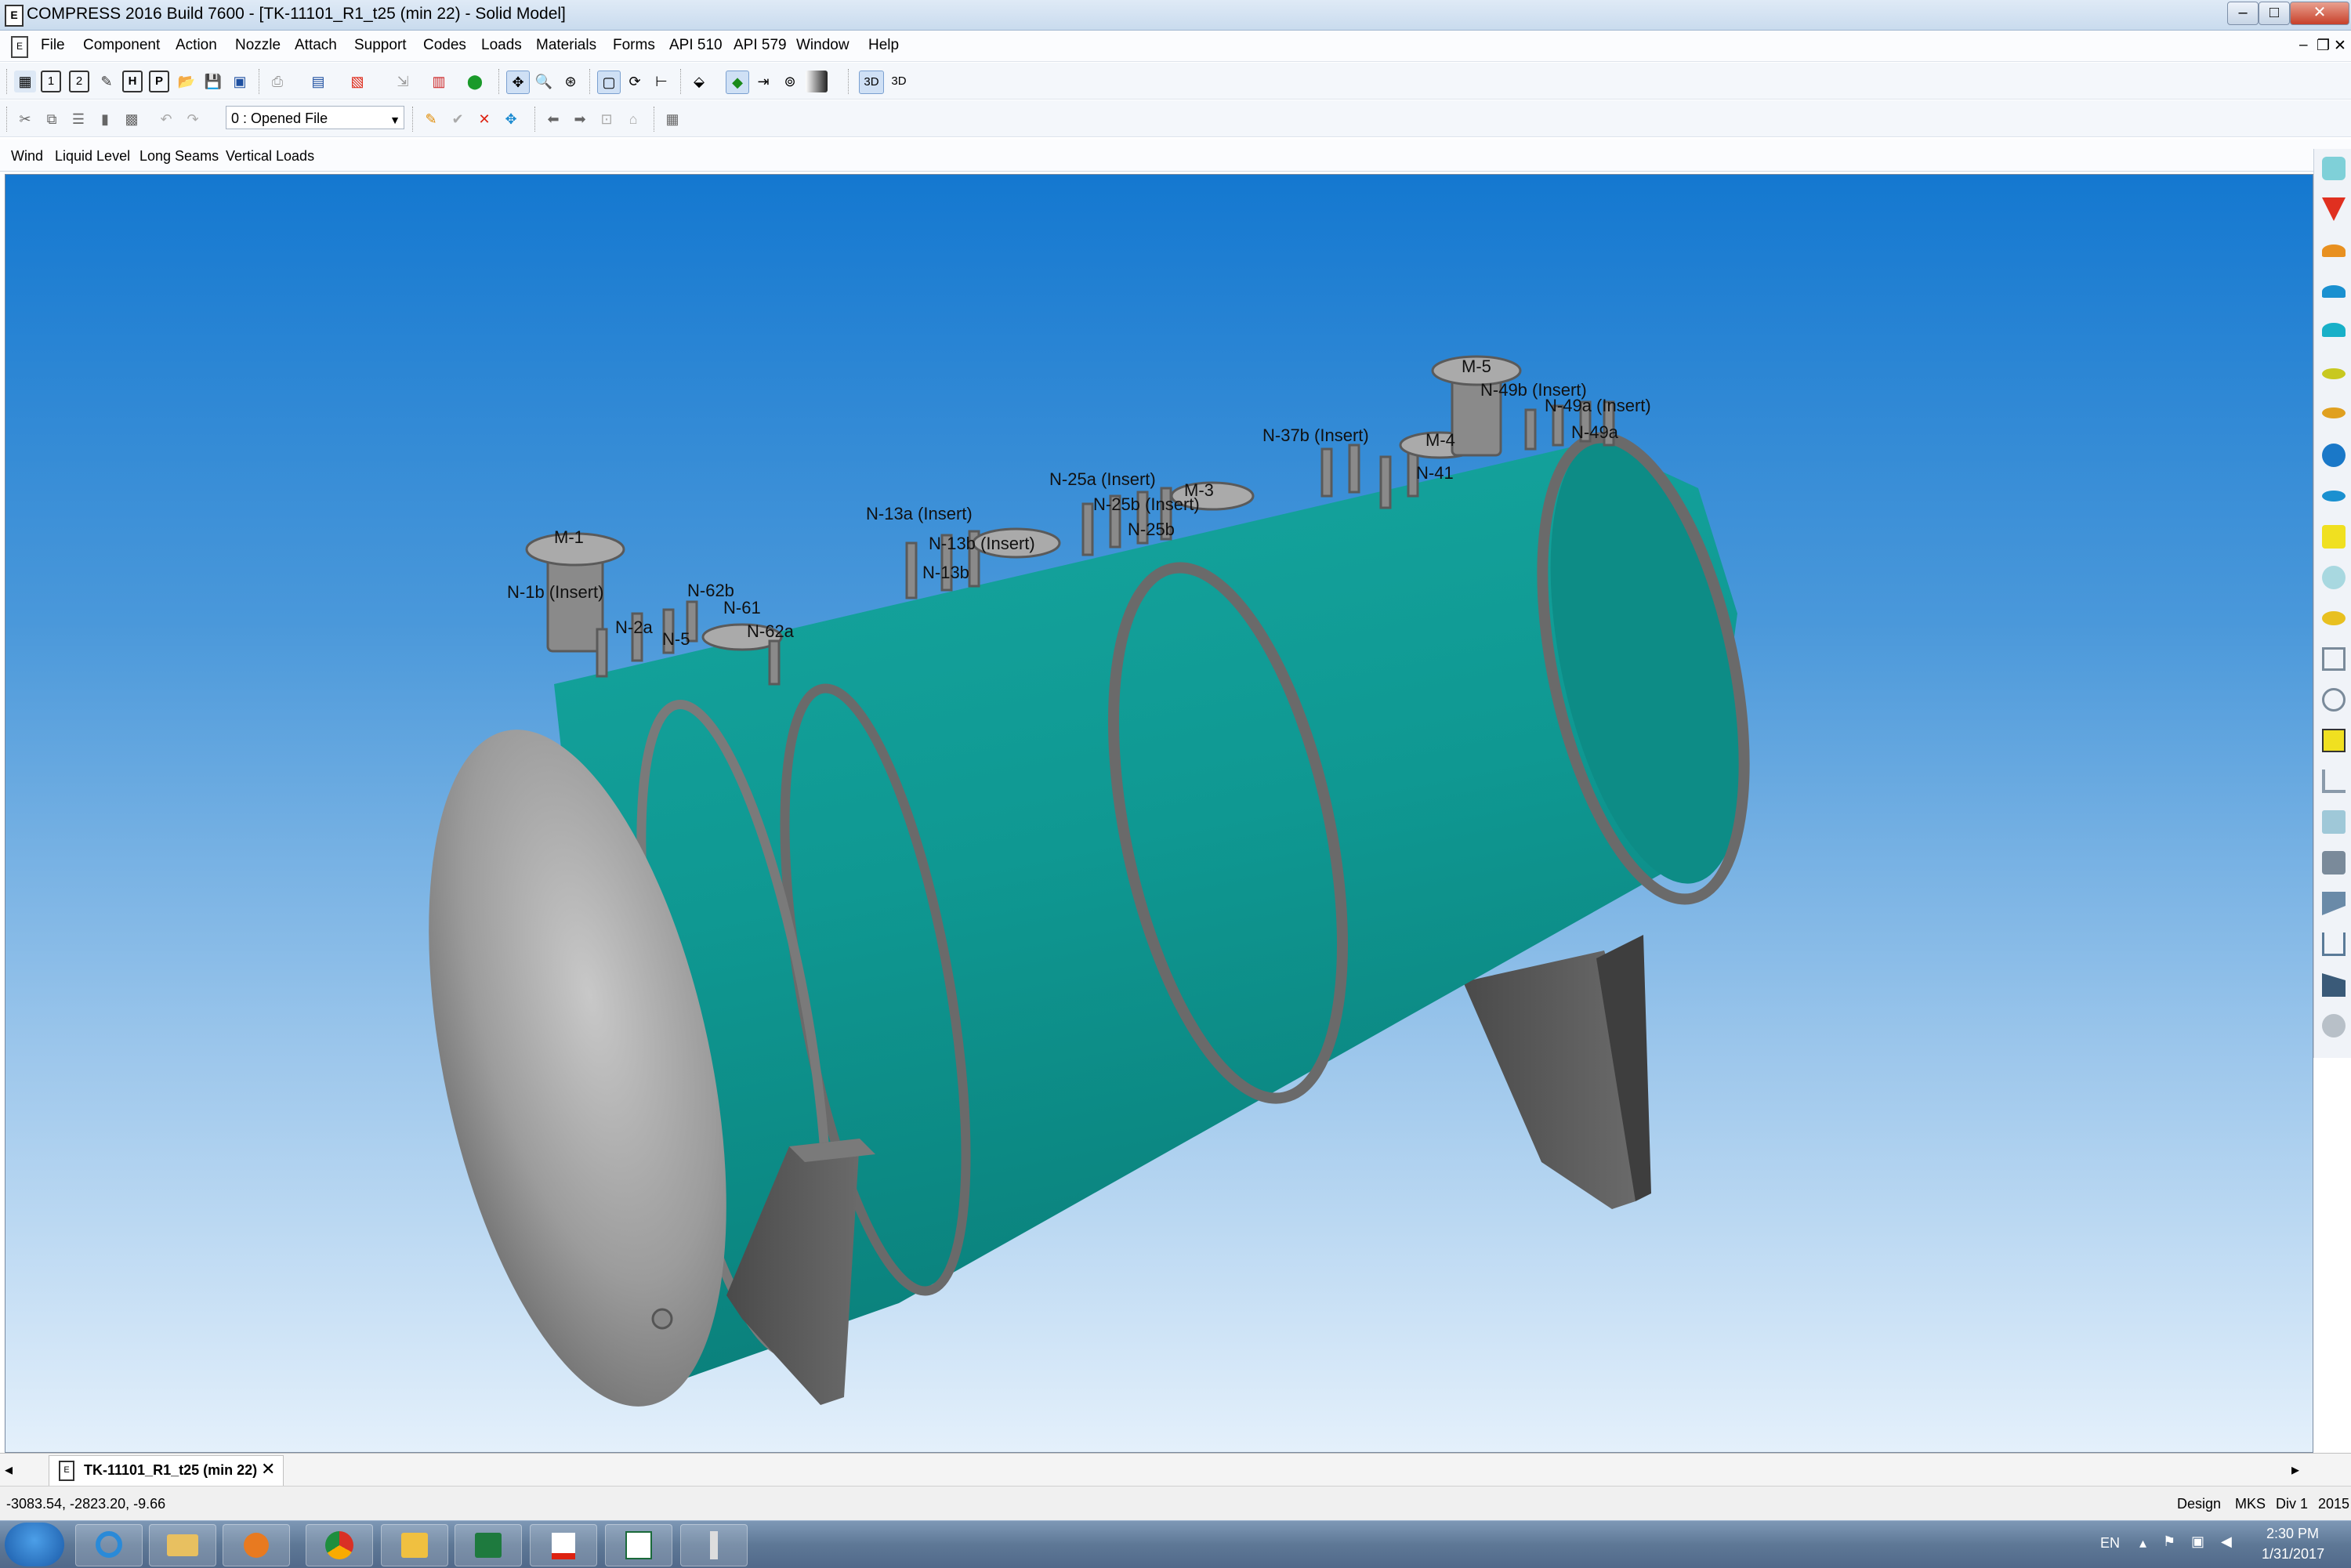 The width and height of the screenshot is (2351, 1568). Describe the element at coordinates (899, 82) in the screenshot. I see `view-3d-toggle-b: 3D` at that location.